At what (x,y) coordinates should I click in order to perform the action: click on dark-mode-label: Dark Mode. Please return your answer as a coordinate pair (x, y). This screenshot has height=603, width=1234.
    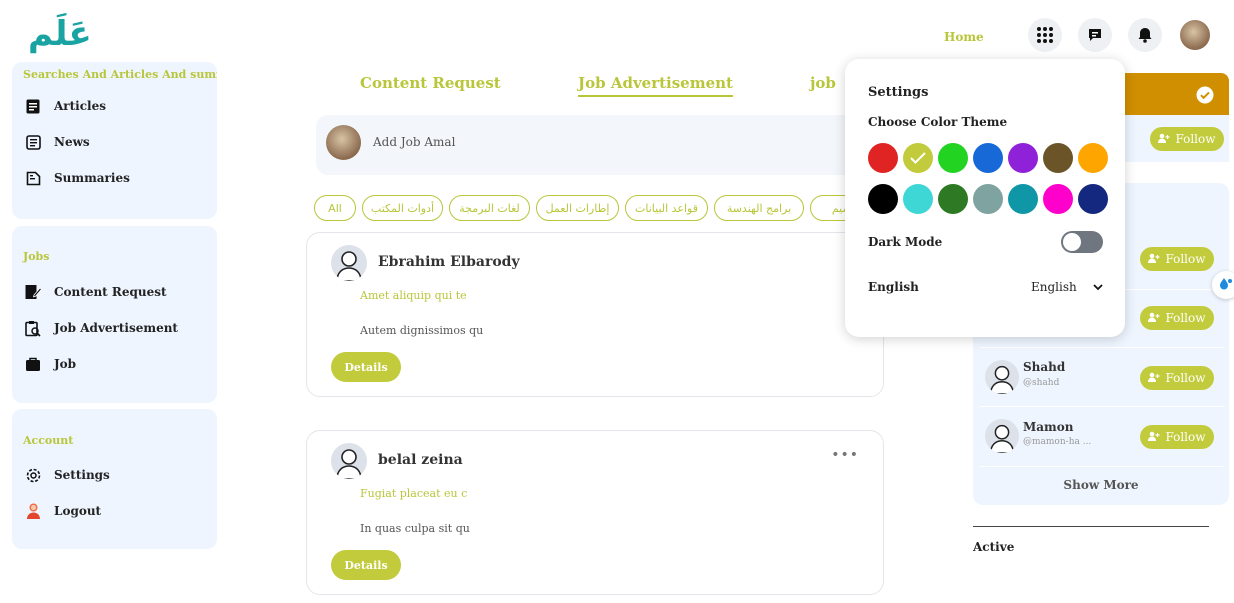
    Looking at the image, I should click on (905, 242).